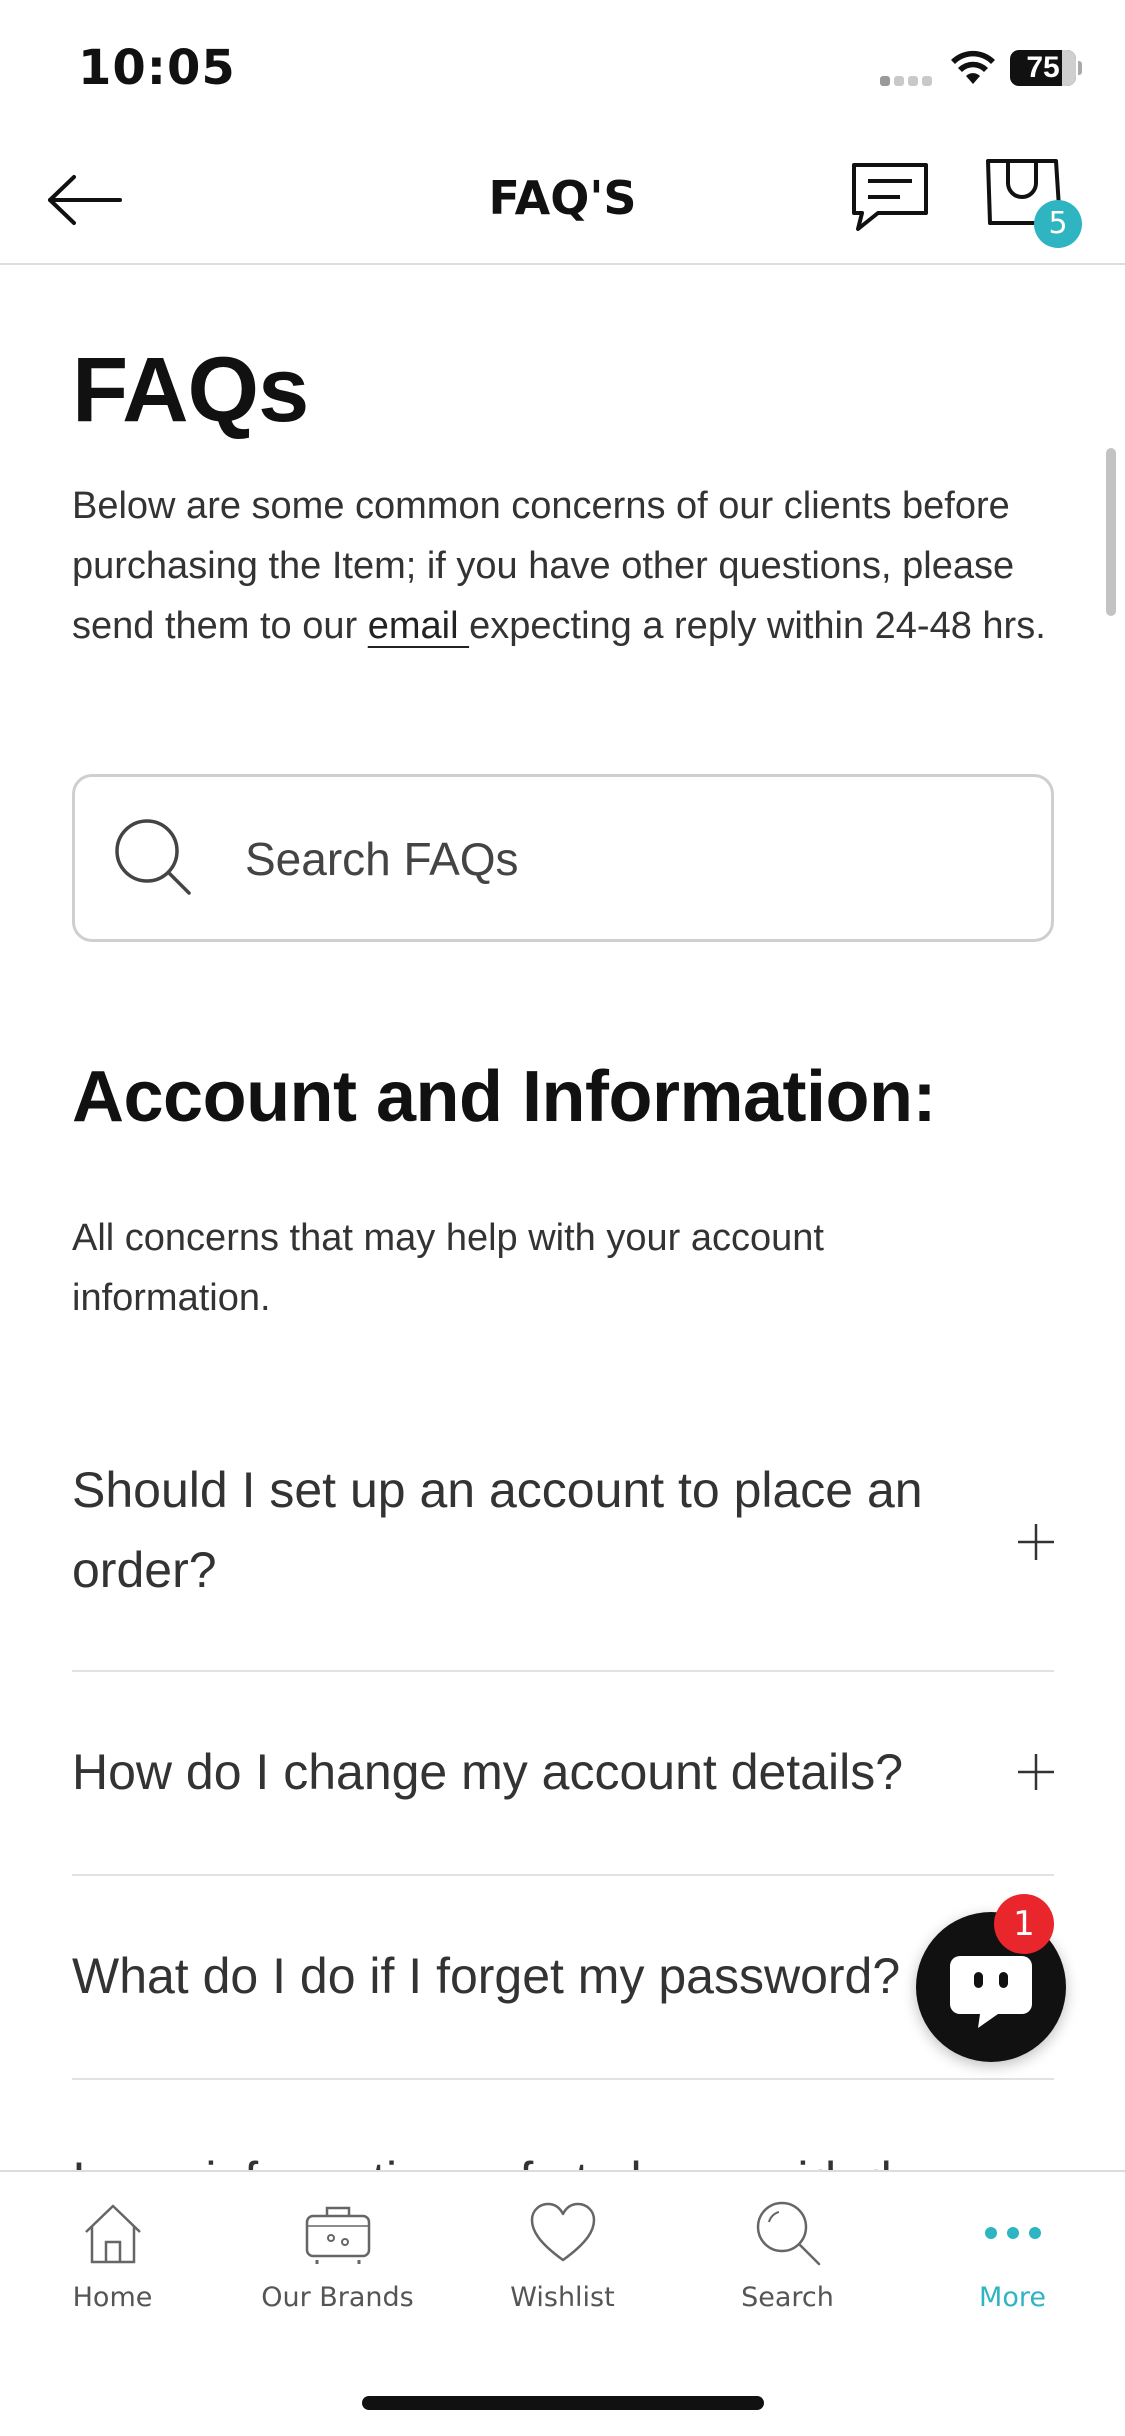  Describe the element at coordinates (85, 200) in the screenshot. I see `back-arrow-icon` at that location.